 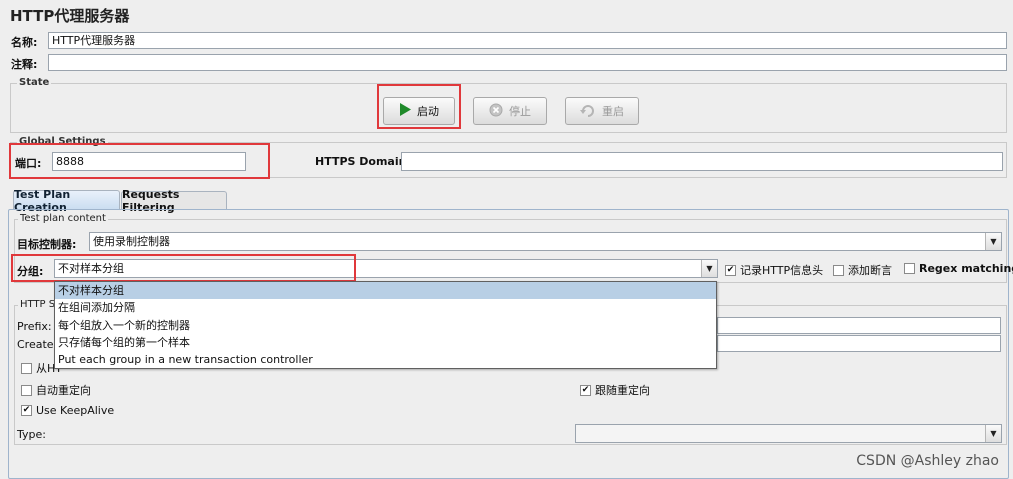 I want to click on keepalive-checkbox: ✔ Use KeepAlive, so click(x=67, y=410).